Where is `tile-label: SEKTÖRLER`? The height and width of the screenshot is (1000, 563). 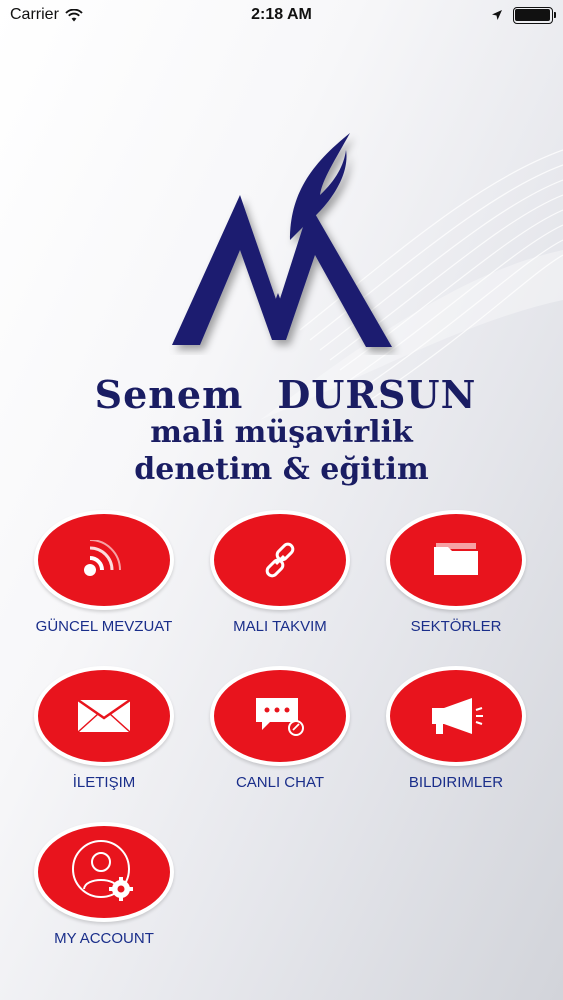 tile-label: SEKTÖRLER is located at coordinates (456, 626).